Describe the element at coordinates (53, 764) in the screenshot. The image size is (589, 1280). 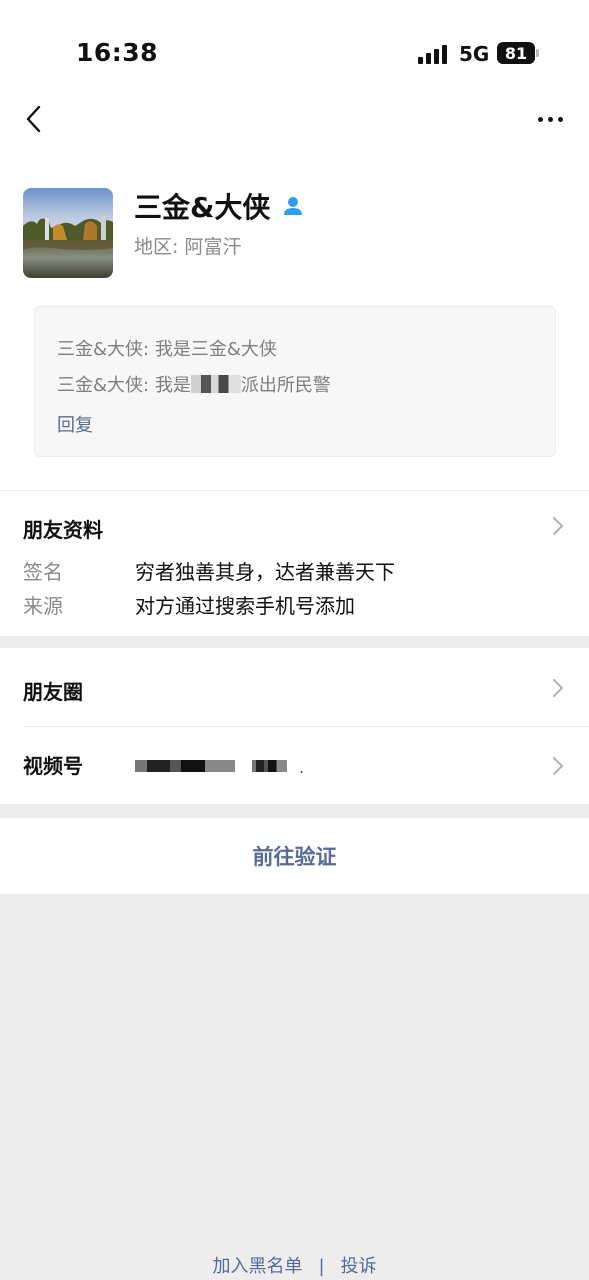
I see `channels-label: 视频号` at that location.